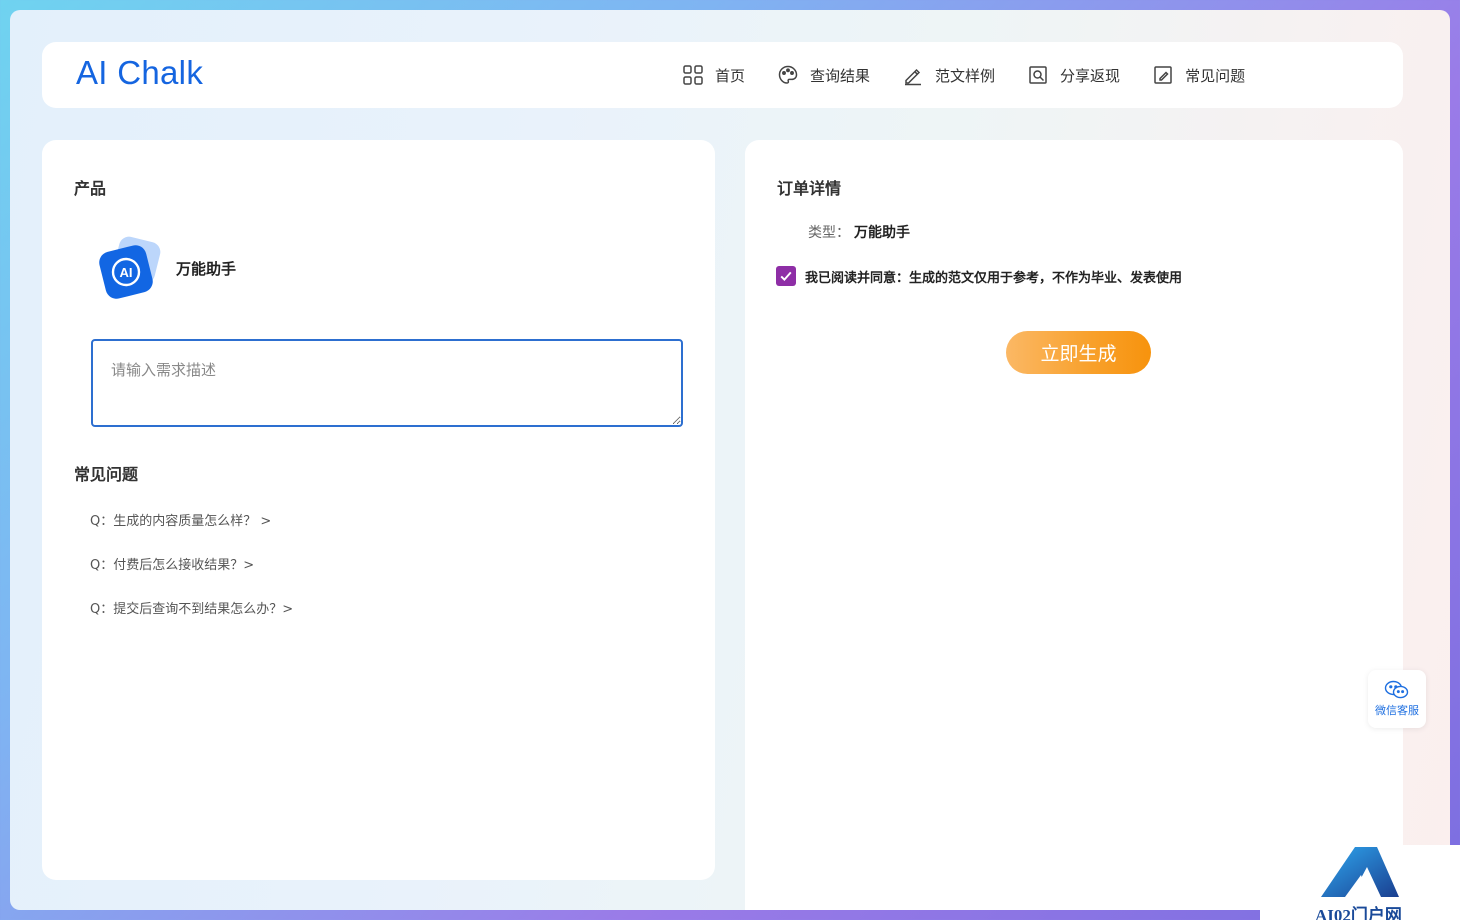 The width and height of the screenshot is (1460, 920). I want to click on faq-item-not-found: Q：提交后查询不到结果怎么办？>, so click(191, 620).